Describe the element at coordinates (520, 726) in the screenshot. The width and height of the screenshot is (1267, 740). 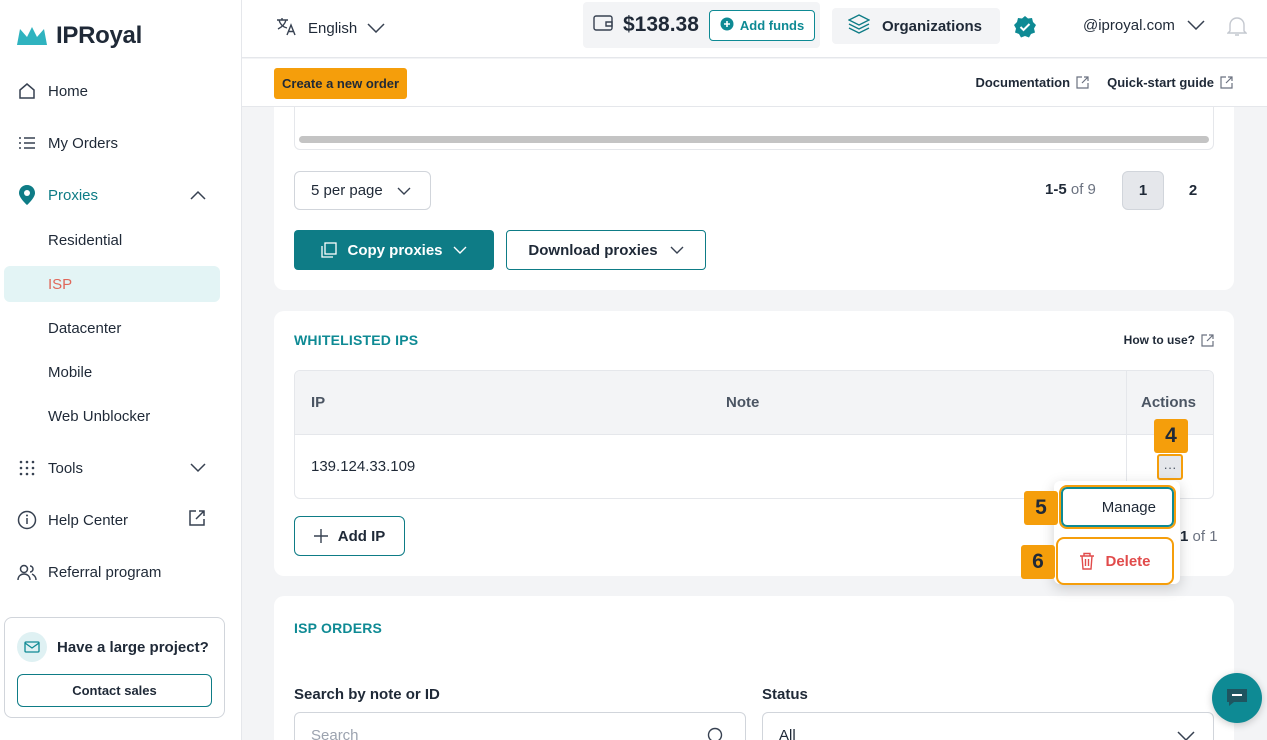
I see `search-input: Search` at that location.